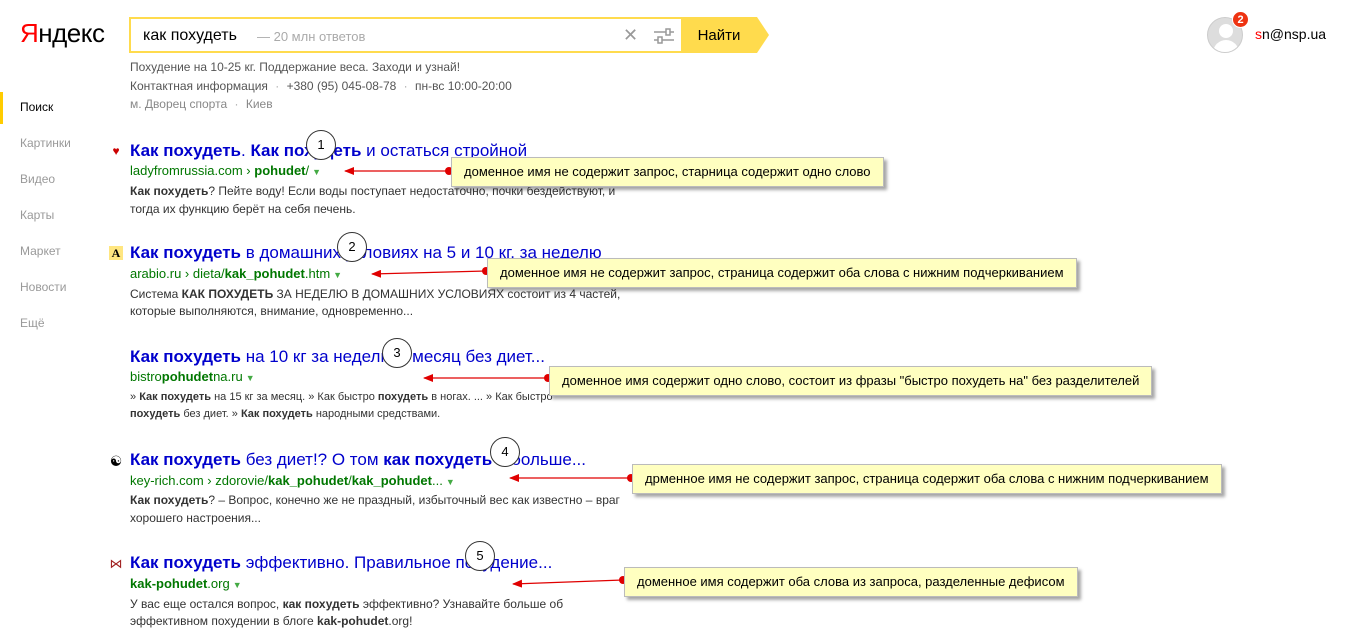  I want to click on search-bar: как похудеть — 20 млн ответов ✕ Найти, so click(449, 35).